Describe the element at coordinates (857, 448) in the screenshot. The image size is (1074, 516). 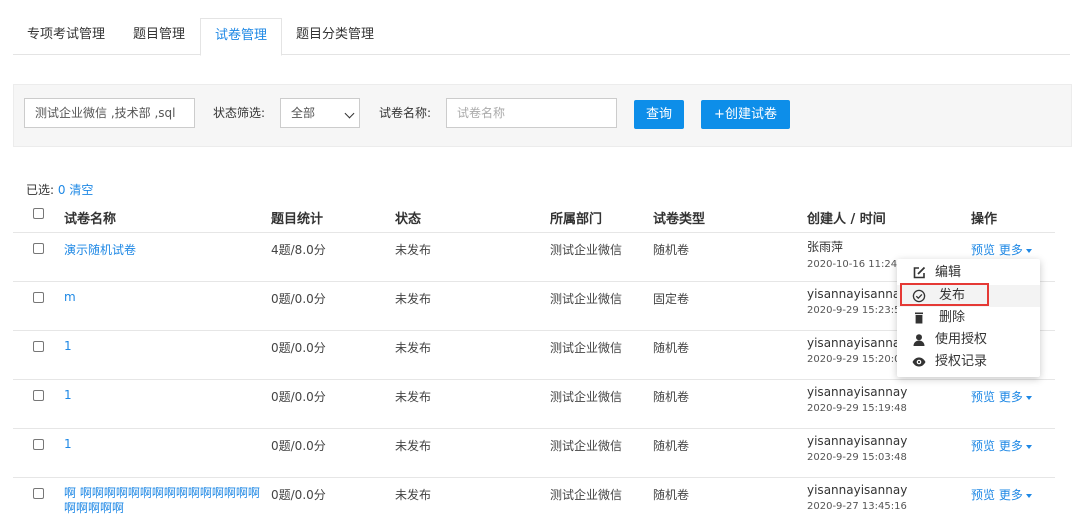
I see `creator-time: yisannayisannay 2020-9-29 15:03:48` at that location.